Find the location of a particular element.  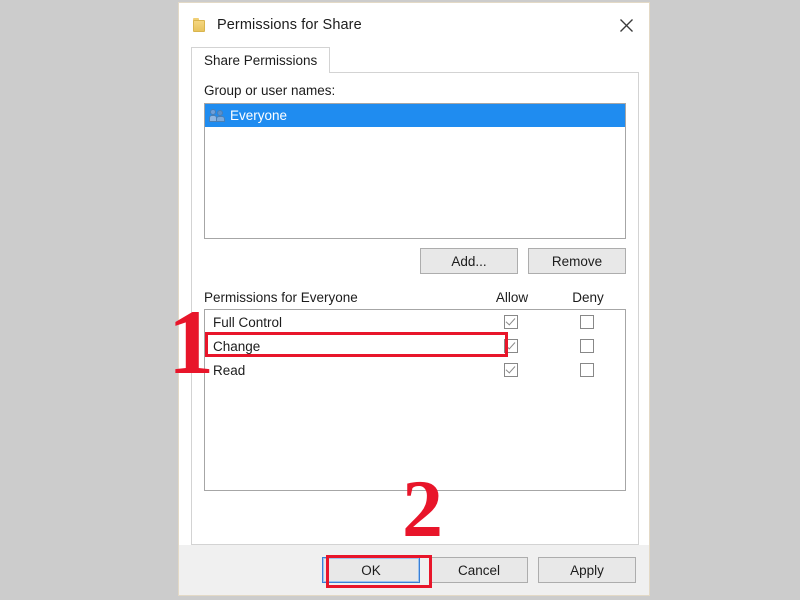

cancel-button-label: Cancel is located at coordinates (479, 570).